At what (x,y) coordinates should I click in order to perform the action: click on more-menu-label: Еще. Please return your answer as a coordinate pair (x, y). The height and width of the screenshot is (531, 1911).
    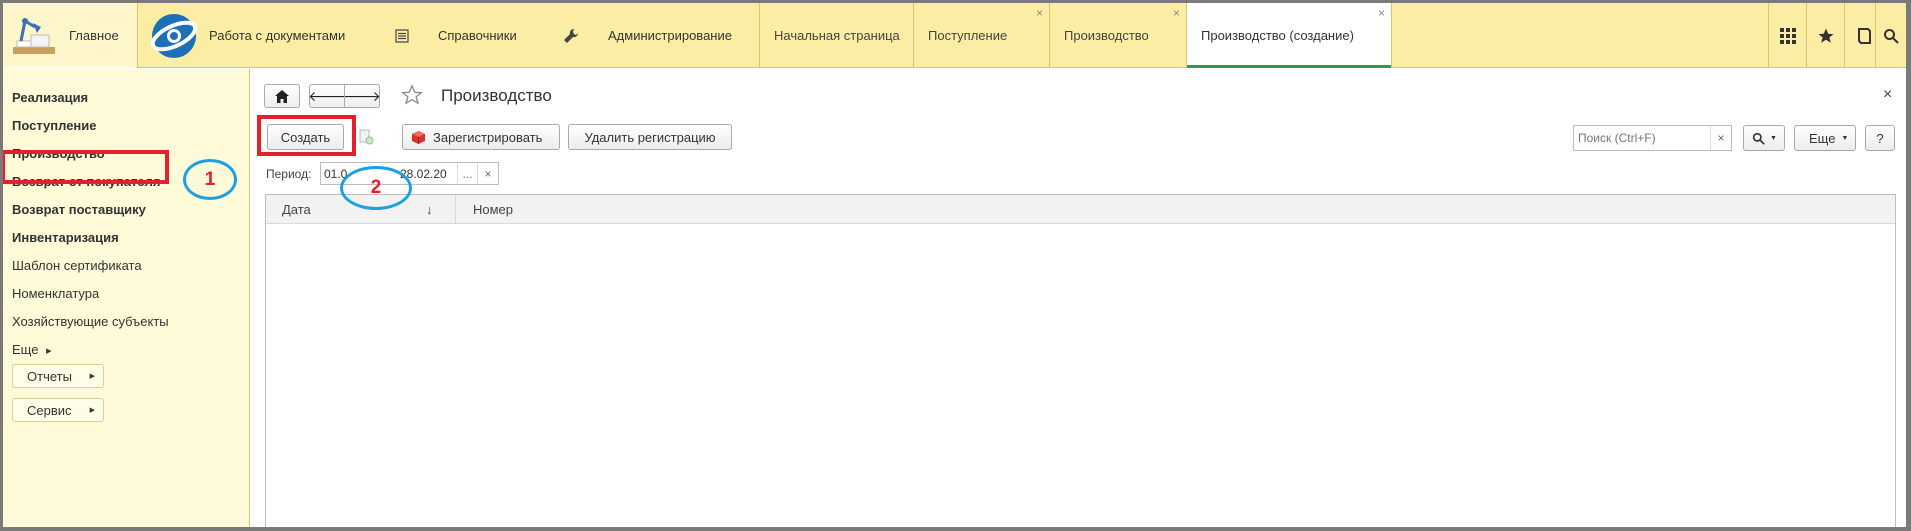
    Looking at the image, I should click on (1822, 138).